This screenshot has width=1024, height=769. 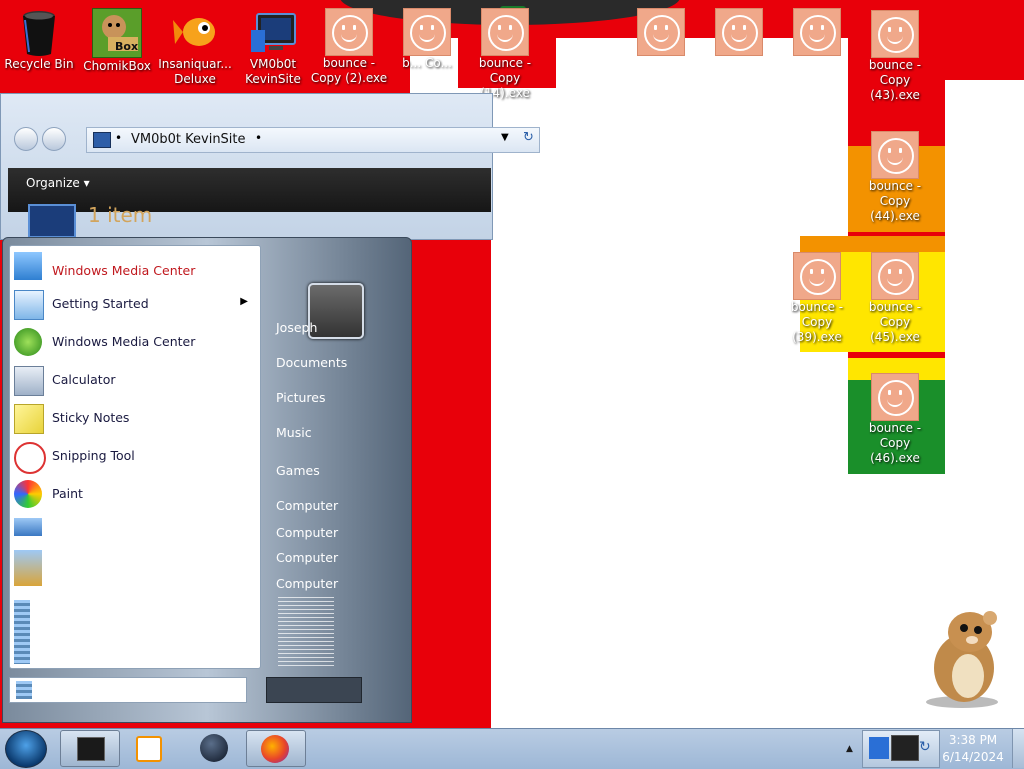 What do you see at coordinates (120, 215) in the screenshot?
I see `item-count: 1 item` at bounding box center [120, 215].